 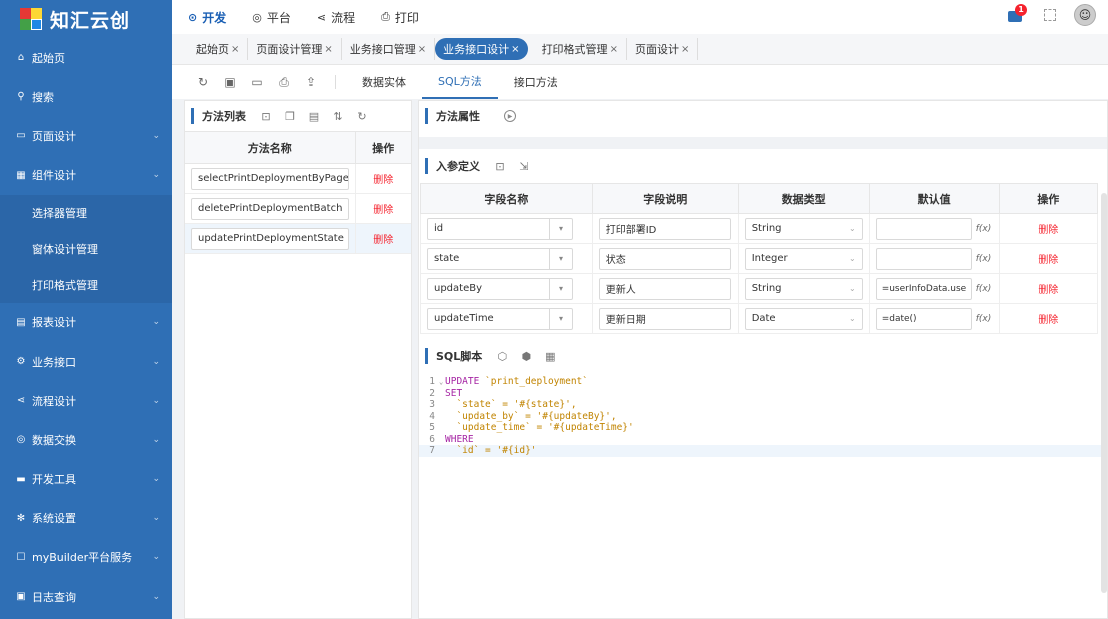 What do you see at coordinates (278, 17) in the screenshot?
I see `top-nav-label: 平台` at bounding box center [278, 17].